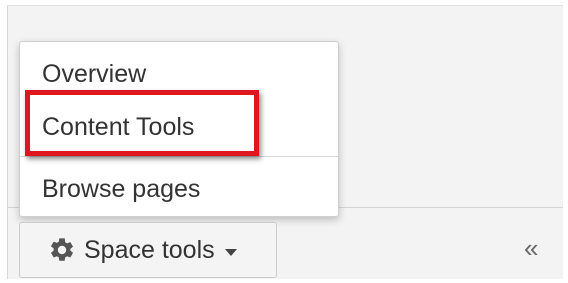  I want to click on space-tools-button: Space tools, so click(148, 250).